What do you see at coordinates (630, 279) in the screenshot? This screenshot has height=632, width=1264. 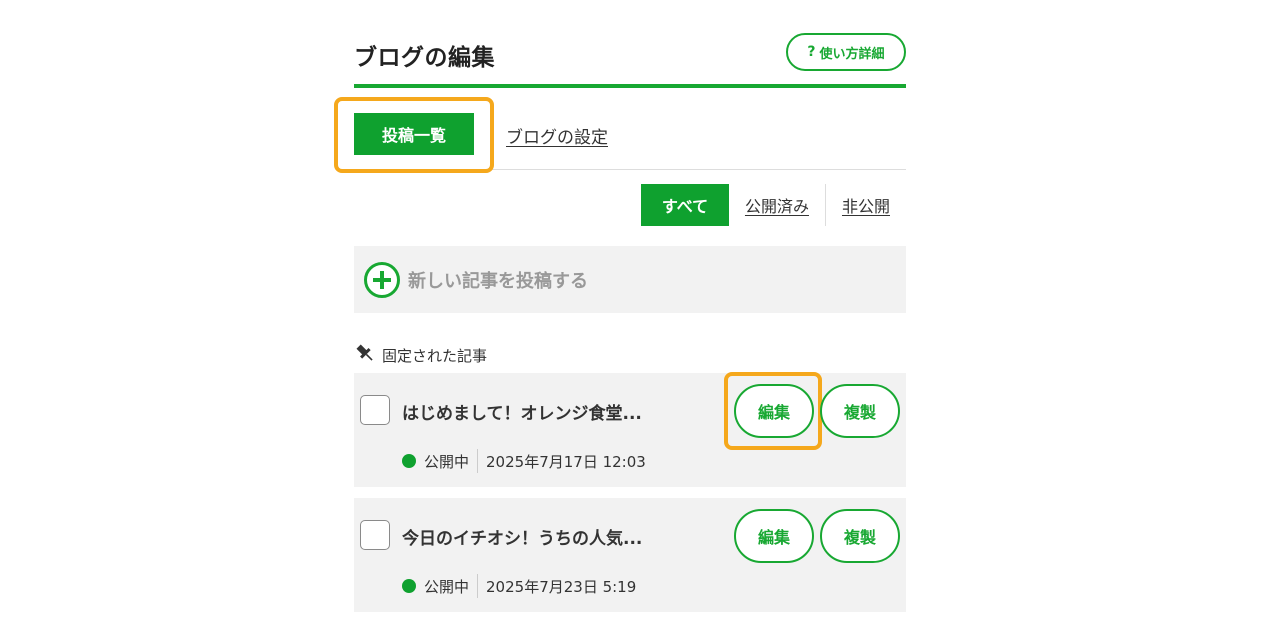 I see `new-post-button: 新しい記事を投稿する` at bounding box center [630, 279].